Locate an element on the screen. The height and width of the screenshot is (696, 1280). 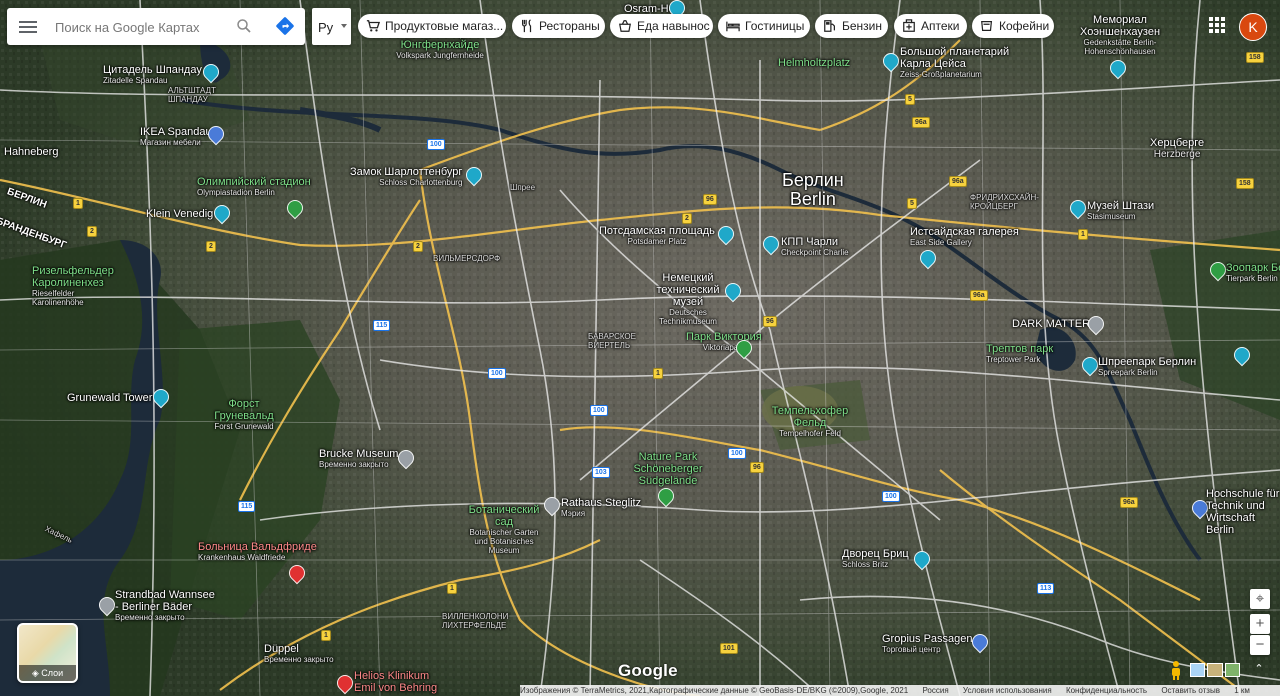
label-treptower: Трептов парк Treptower Park is located at coordinates (1019, 353).